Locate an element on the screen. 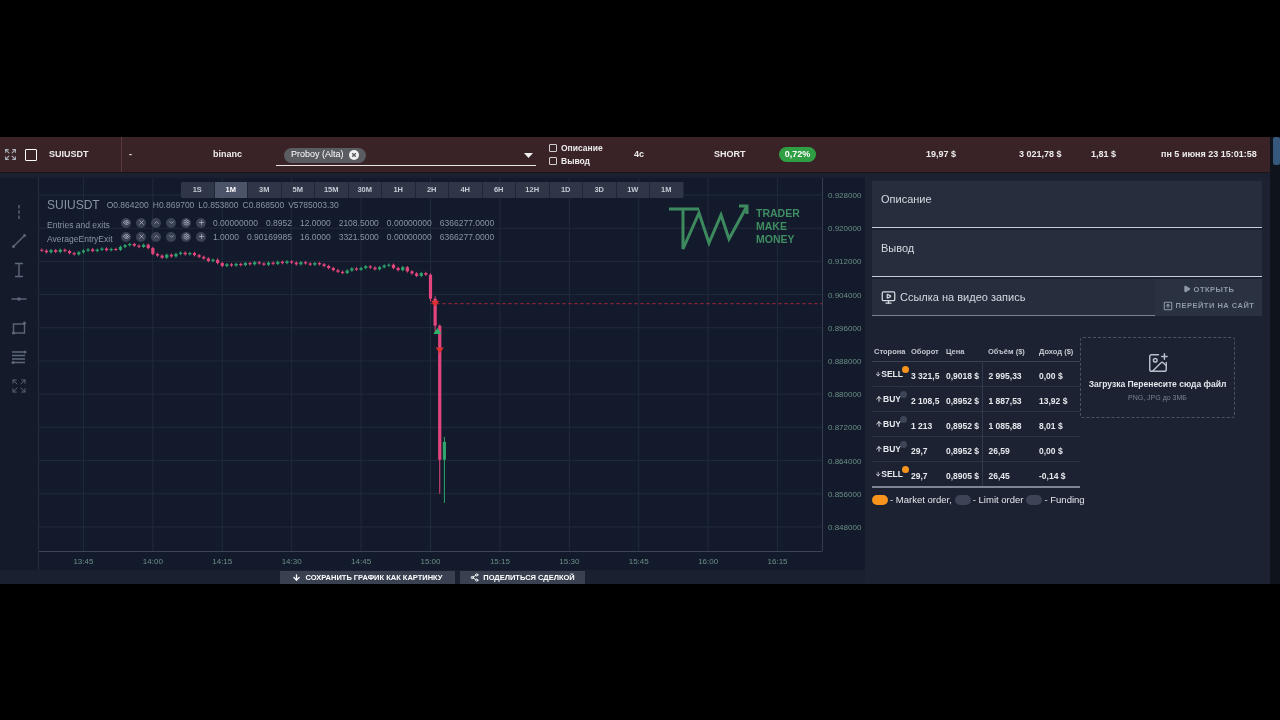 Image resolution: width=1280 pixels, height=720 pixels. time-axis-label: 16:15 is located at coordinates (777, 561).